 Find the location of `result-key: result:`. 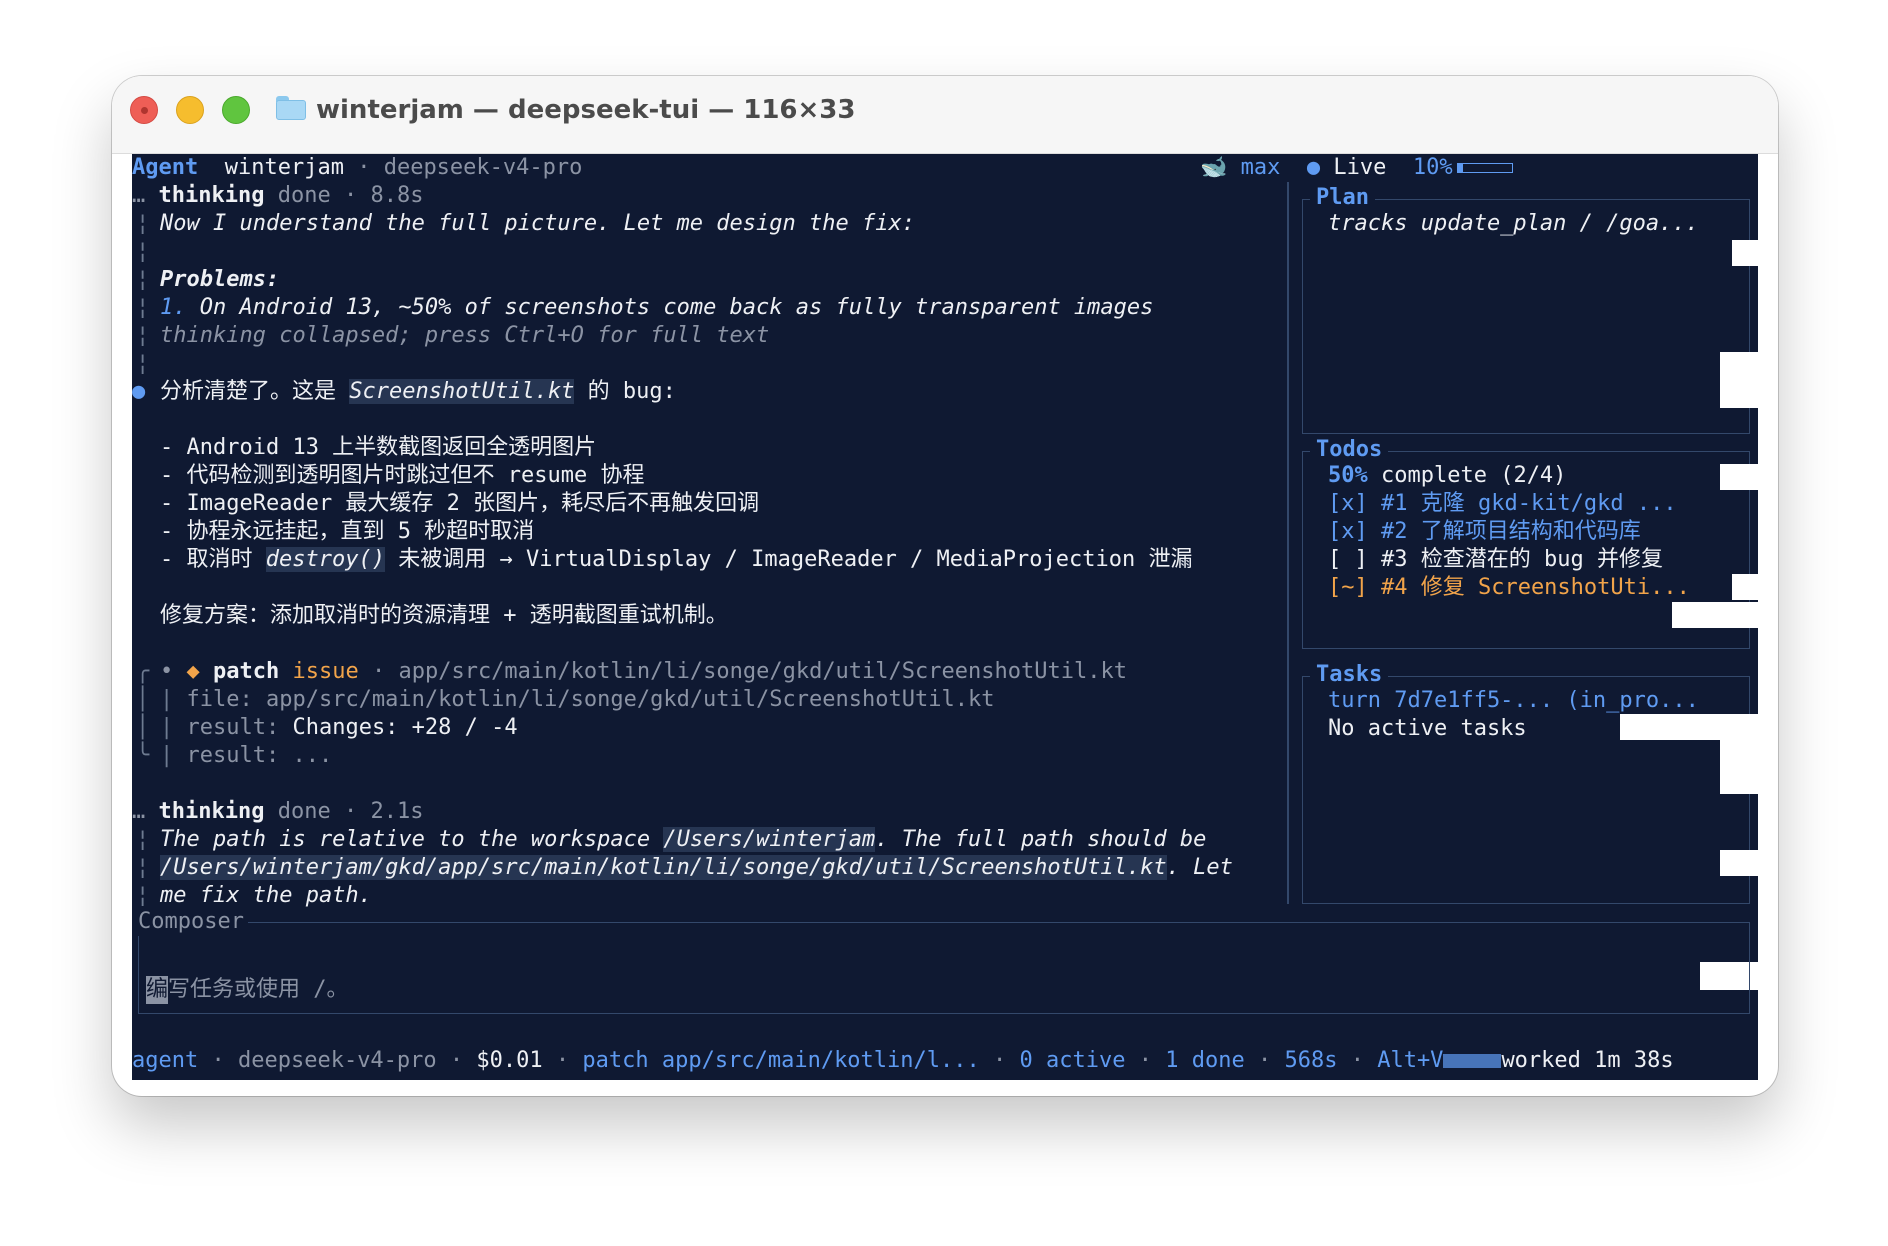

result-key: result: is located at coordinates (233, 727).